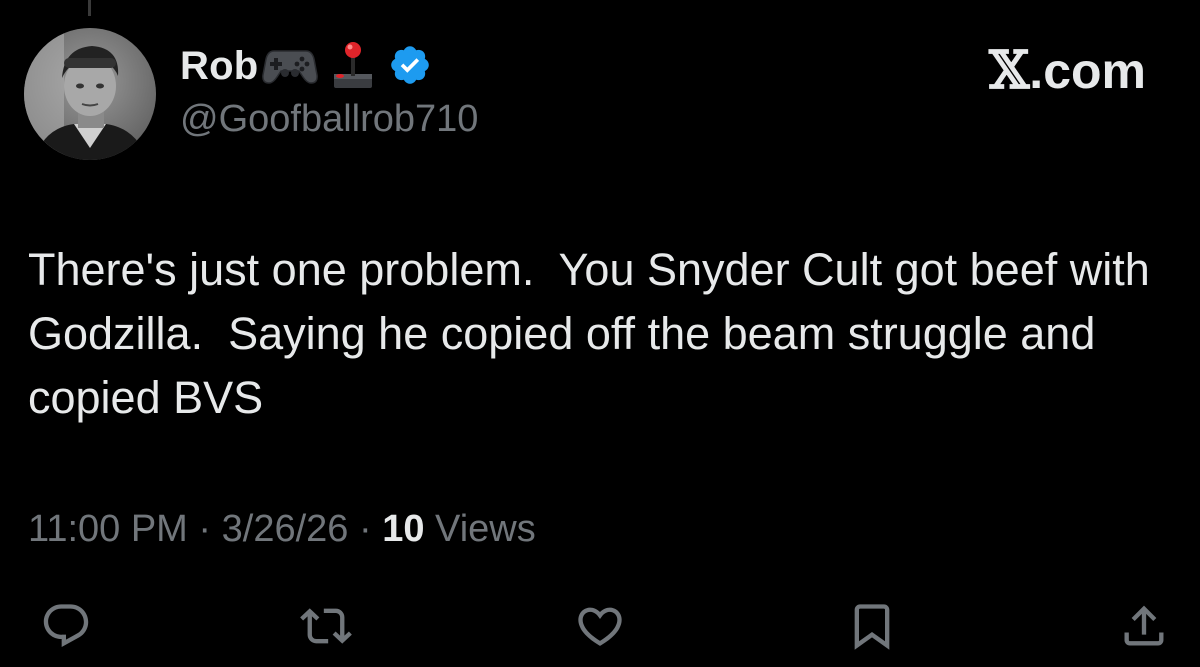 This screenshot has height=667, width=1200. Describe the element at coordinates (1009, 70) in the screenshot. I see `x-logo-icon: 𝕏` at that location.